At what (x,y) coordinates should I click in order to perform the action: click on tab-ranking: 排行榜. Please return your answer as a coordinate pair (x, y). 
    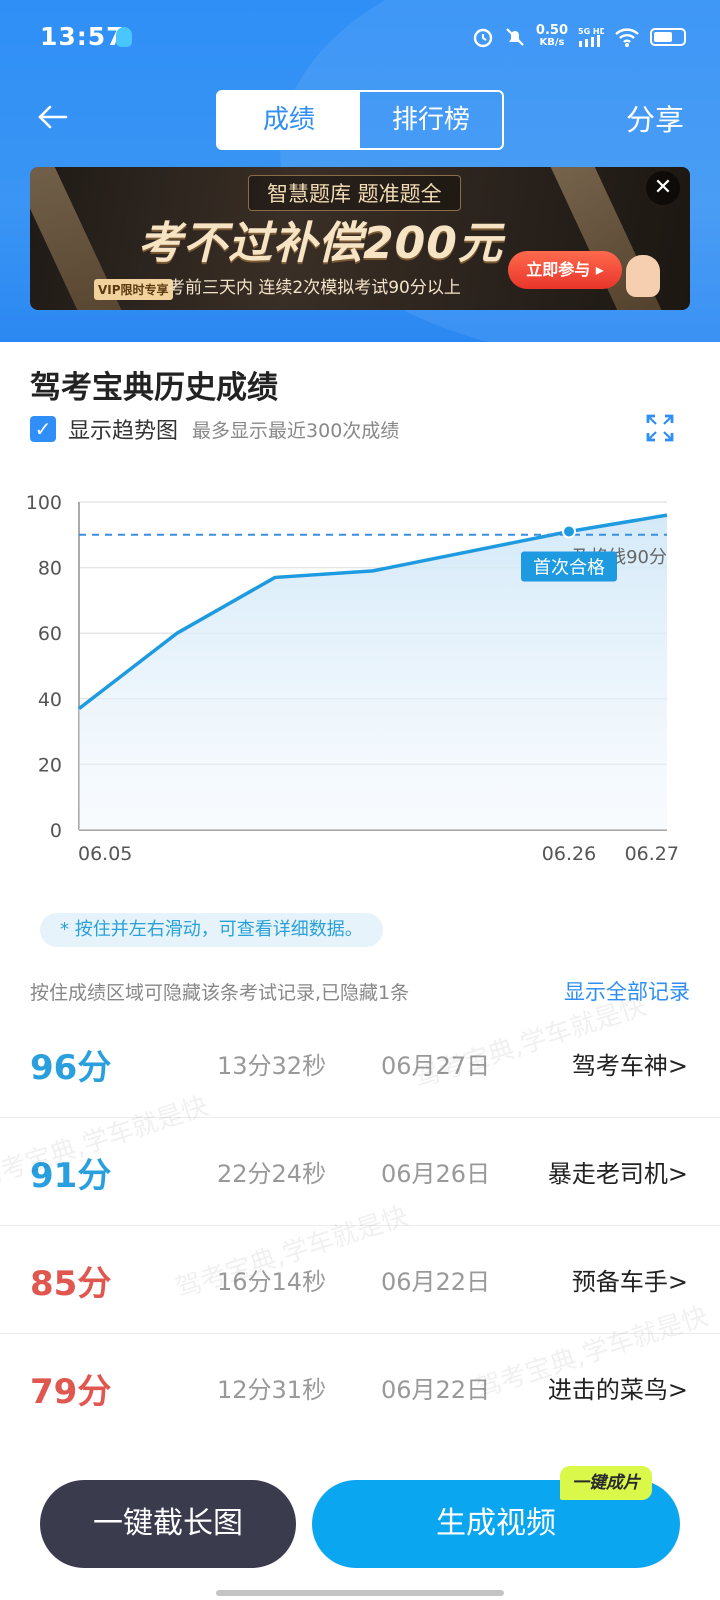
    Looking at the image, I should click on (431, 120).